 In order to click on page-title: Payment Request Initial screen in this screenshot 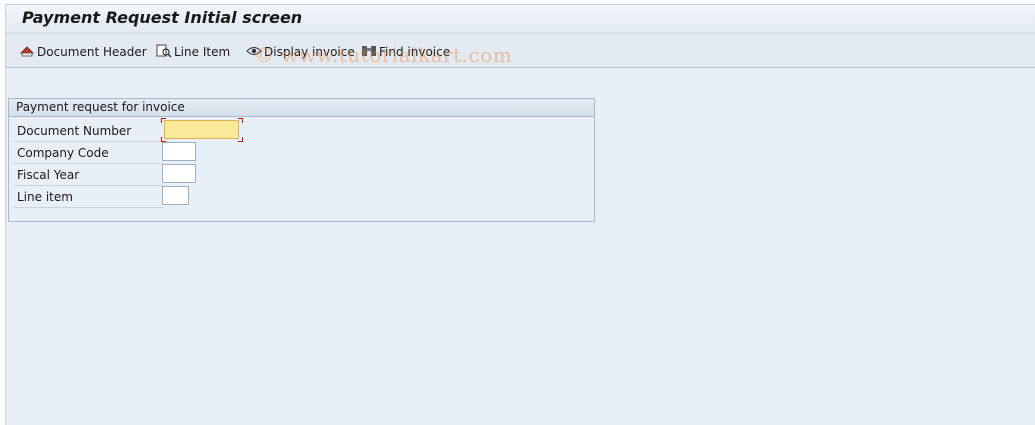, I will do `click(162, 17)`.